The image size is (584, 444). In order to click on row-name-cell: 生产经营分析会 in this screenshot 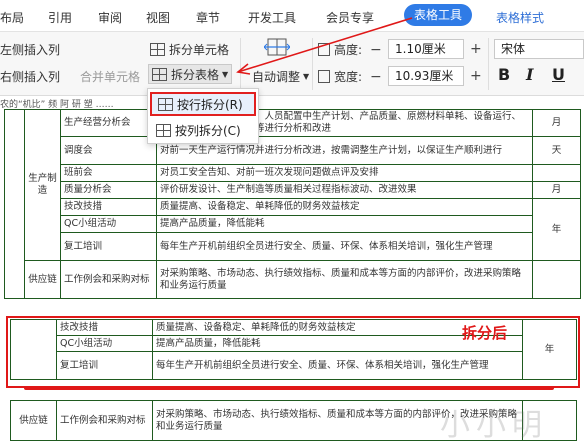, I will do `click(108, 123)`.